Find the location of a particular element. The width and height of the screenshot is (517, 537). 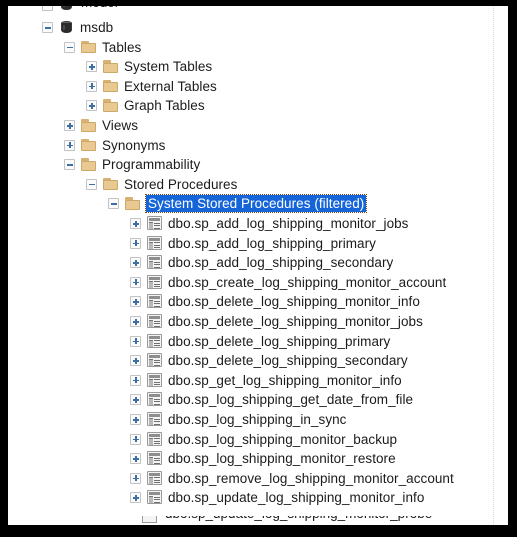

tree-node: dbo.sp_add_log_shipping_primary is located at coordinates (258, 244).